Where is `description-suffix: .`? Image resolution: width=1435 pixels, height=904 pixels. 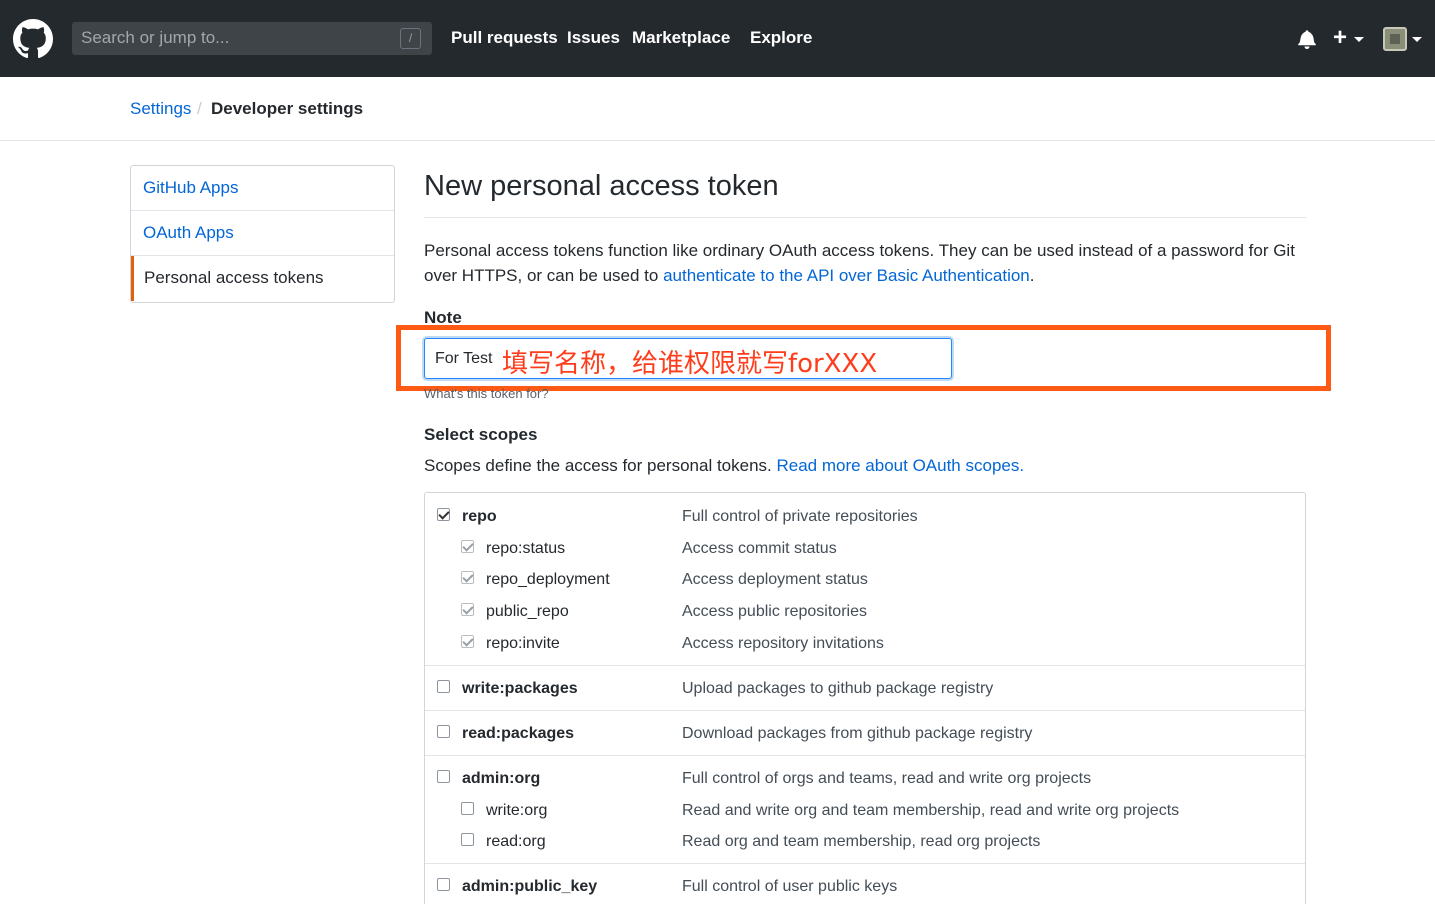
description-suffix: . is located at coordinates (1032, 275).